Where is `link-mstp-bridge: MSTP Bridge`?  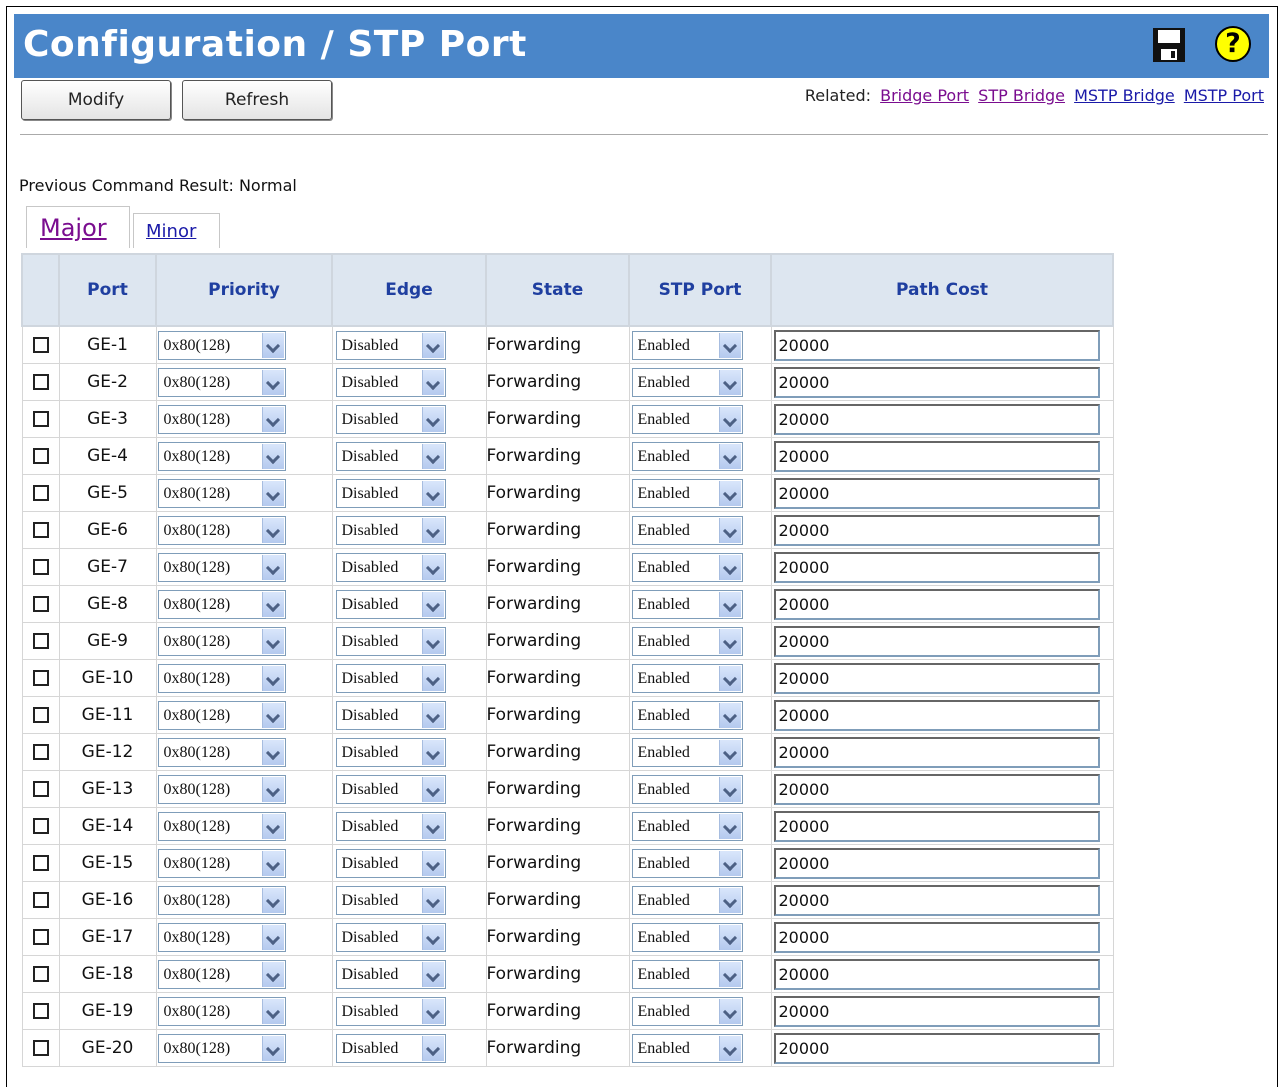 link-mstp-bridge: MSTP Bridge is located at coordinates (1124, 95).